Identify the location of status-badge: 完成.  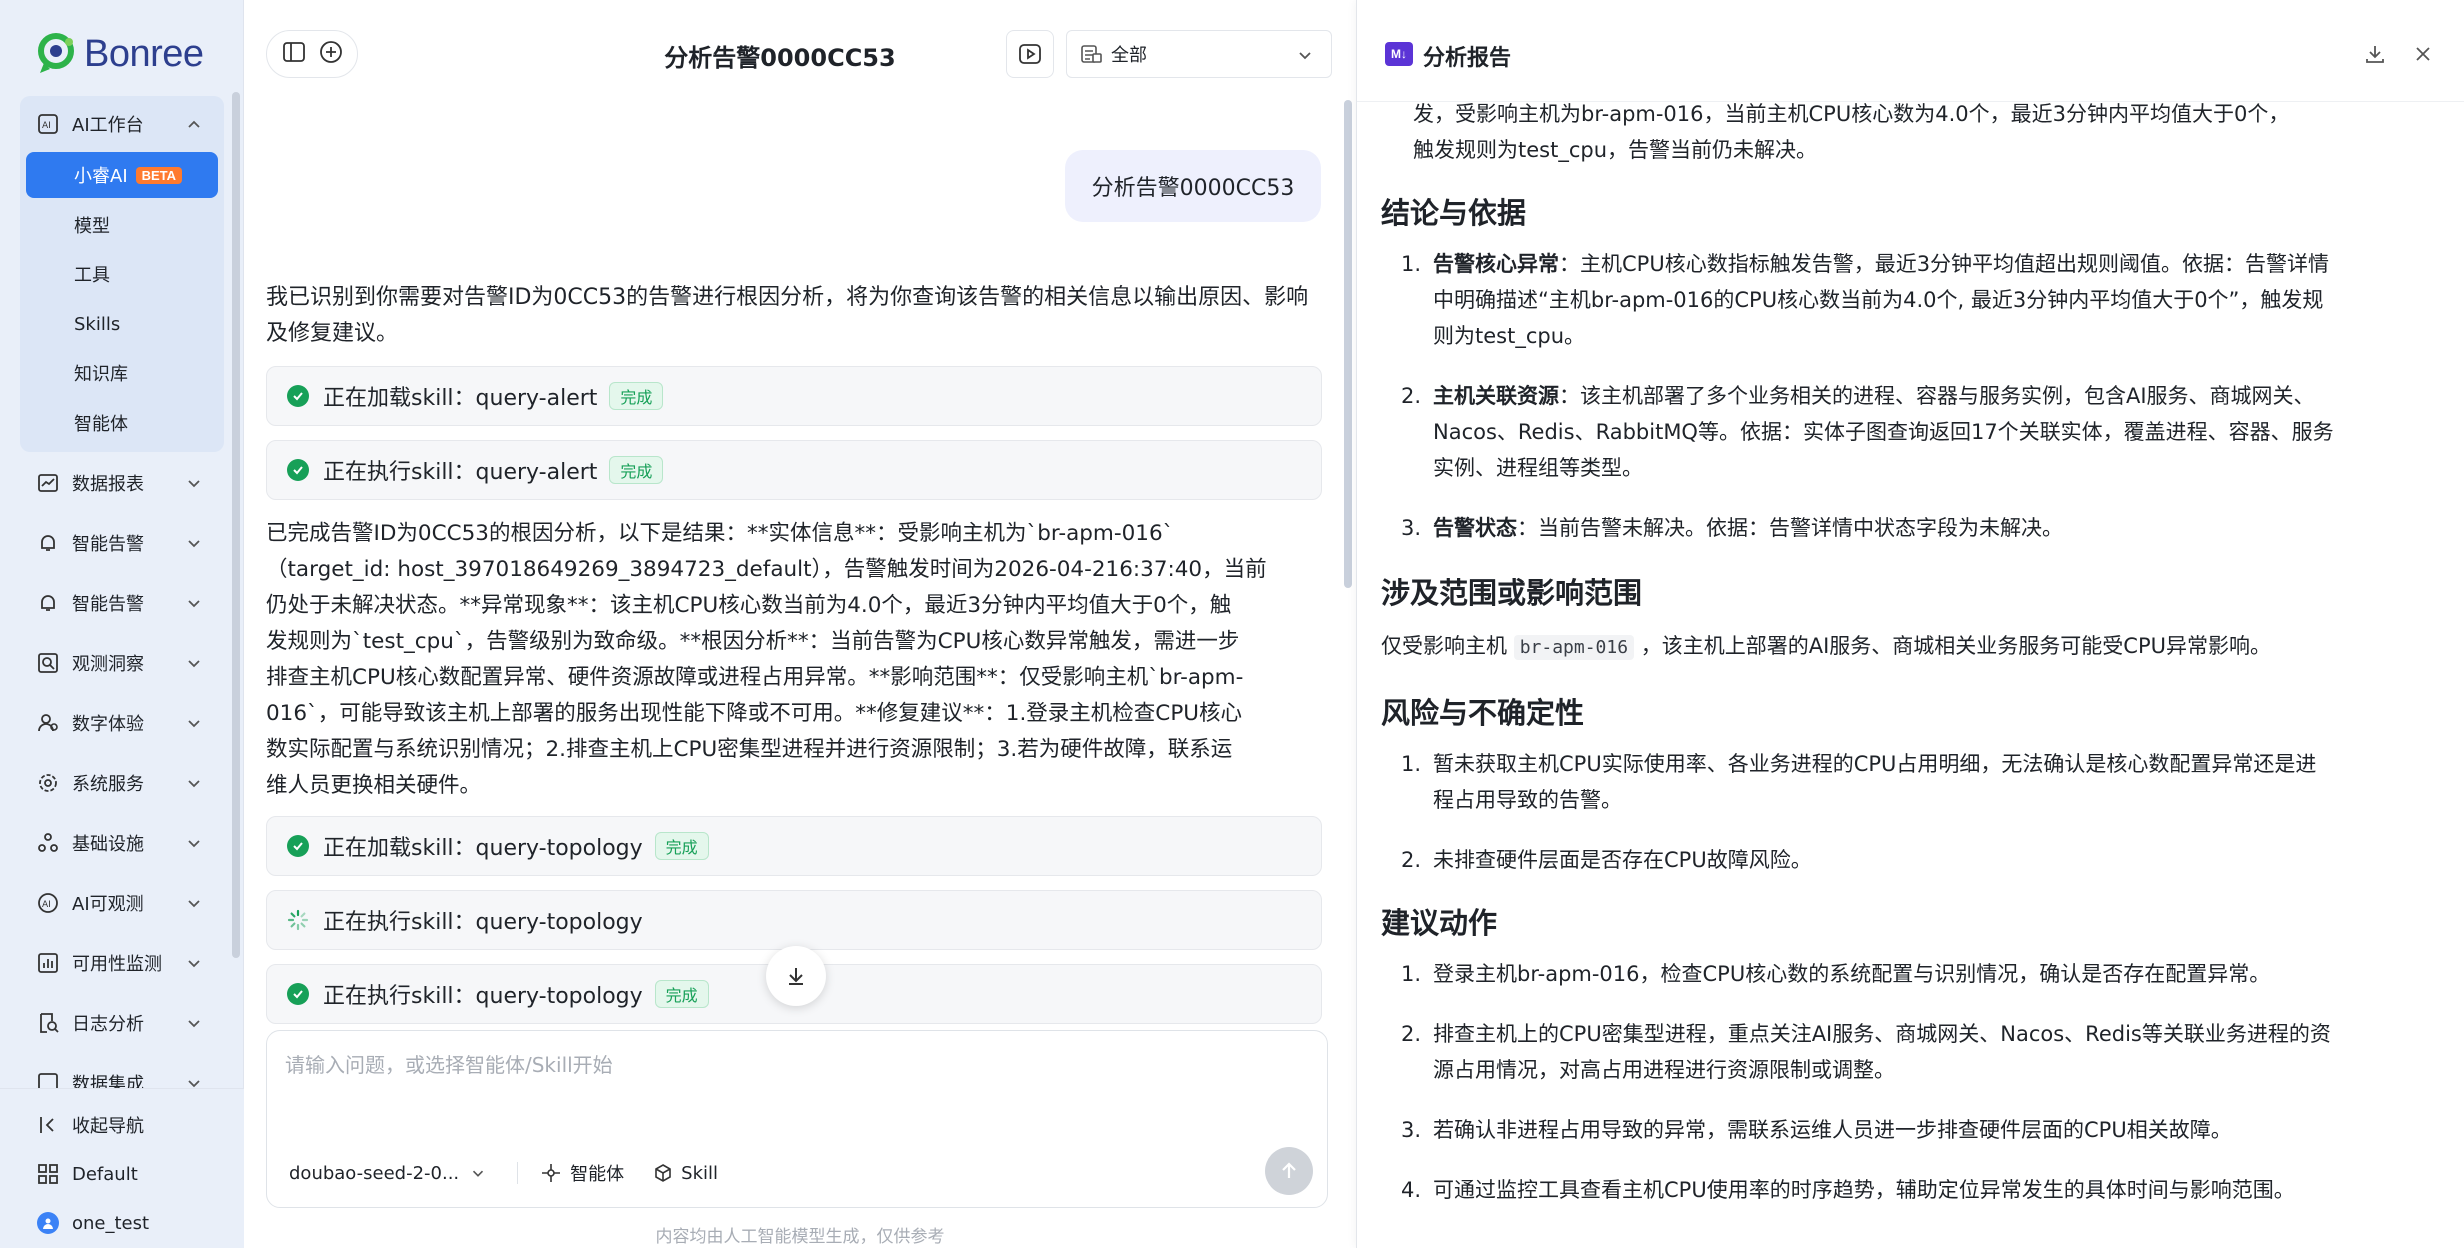
(636, 470).